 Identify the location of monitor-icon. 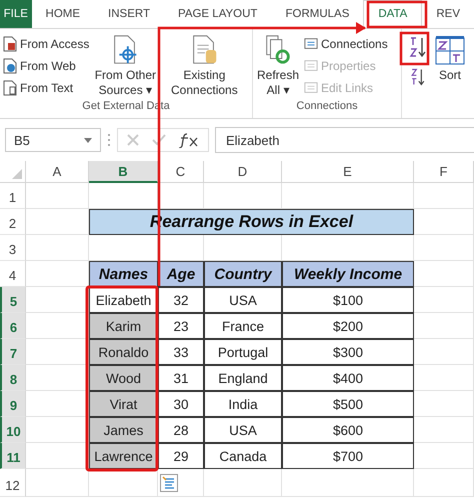
(311, 44).